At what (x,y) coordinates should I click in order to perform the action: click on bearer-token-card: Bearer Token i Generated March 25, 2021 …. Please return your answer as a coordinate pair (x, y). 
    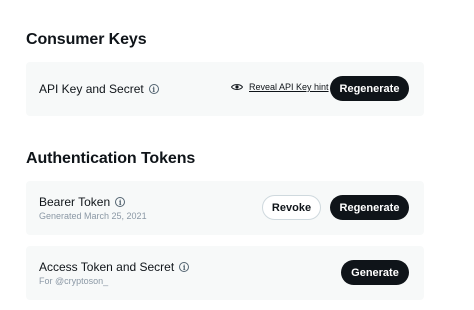
    Looking at the image, I should click on (225, 208).